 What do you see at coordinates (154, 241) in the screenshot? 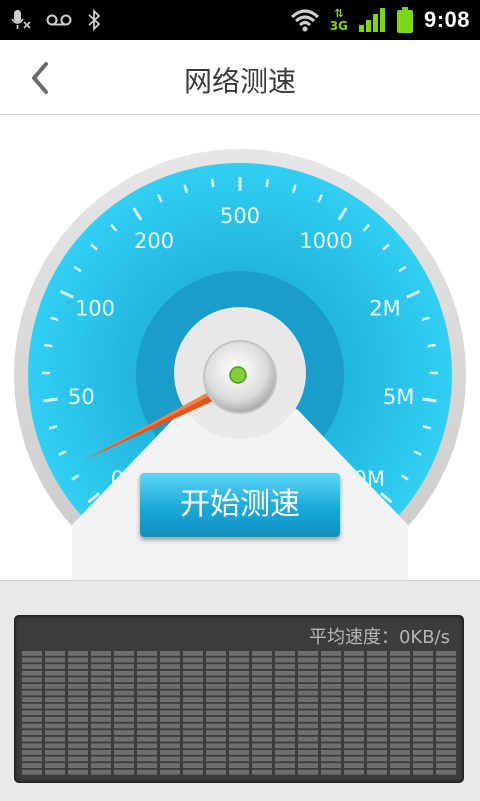
I see `gauge-scale-label: 200` at bounding box center [154, 241].